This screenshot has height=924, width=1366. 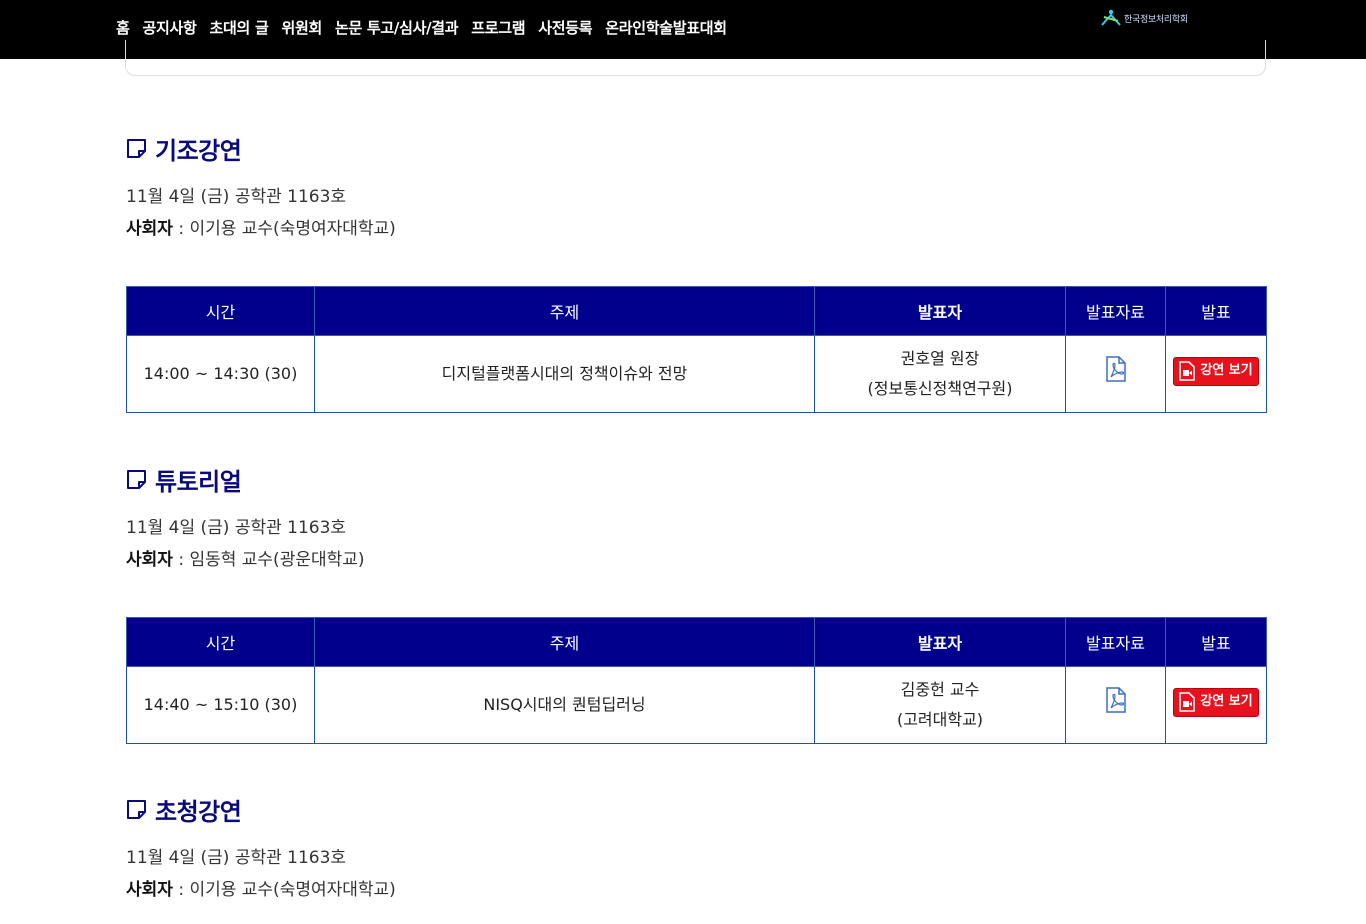 I want to click on section-heading: 기조강연, so click(x=696, y=148).